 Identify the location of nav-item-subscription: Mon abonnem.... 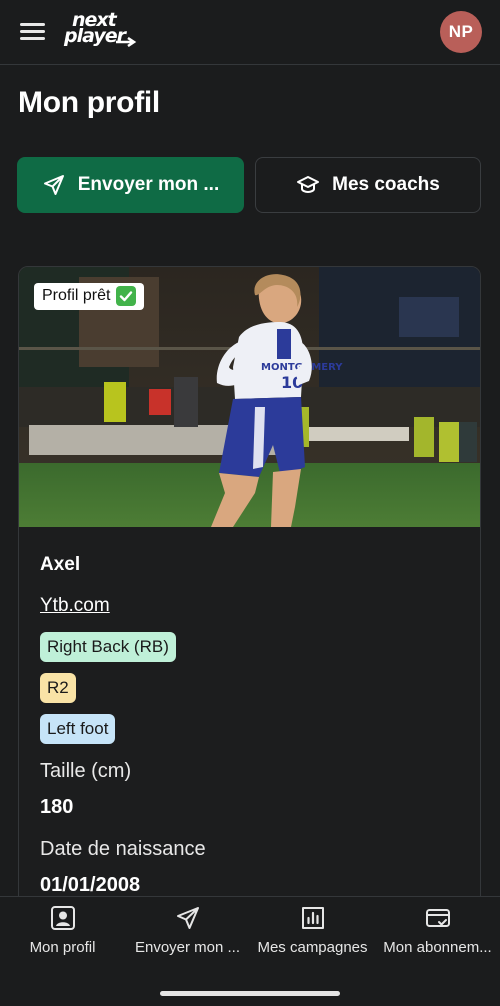
(437, 930).